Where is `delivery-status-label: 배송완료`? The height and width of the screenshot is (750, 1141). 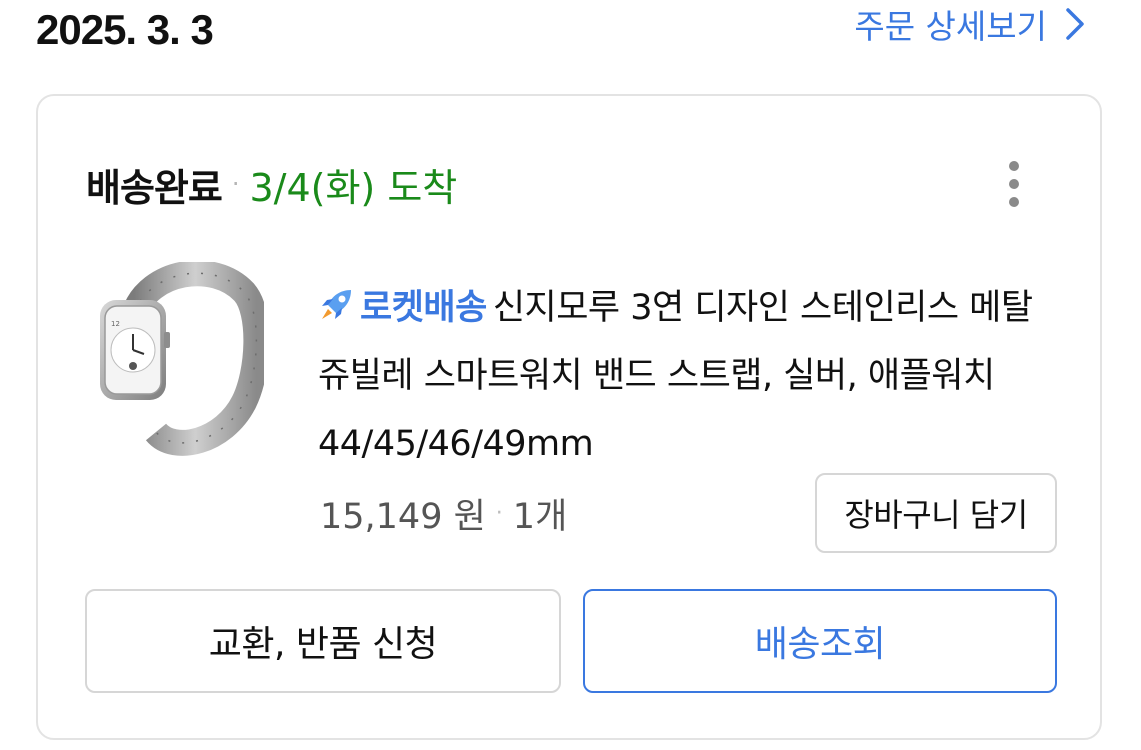 delivery-status-label: 배송완료 is located at coordinates (154, 187).